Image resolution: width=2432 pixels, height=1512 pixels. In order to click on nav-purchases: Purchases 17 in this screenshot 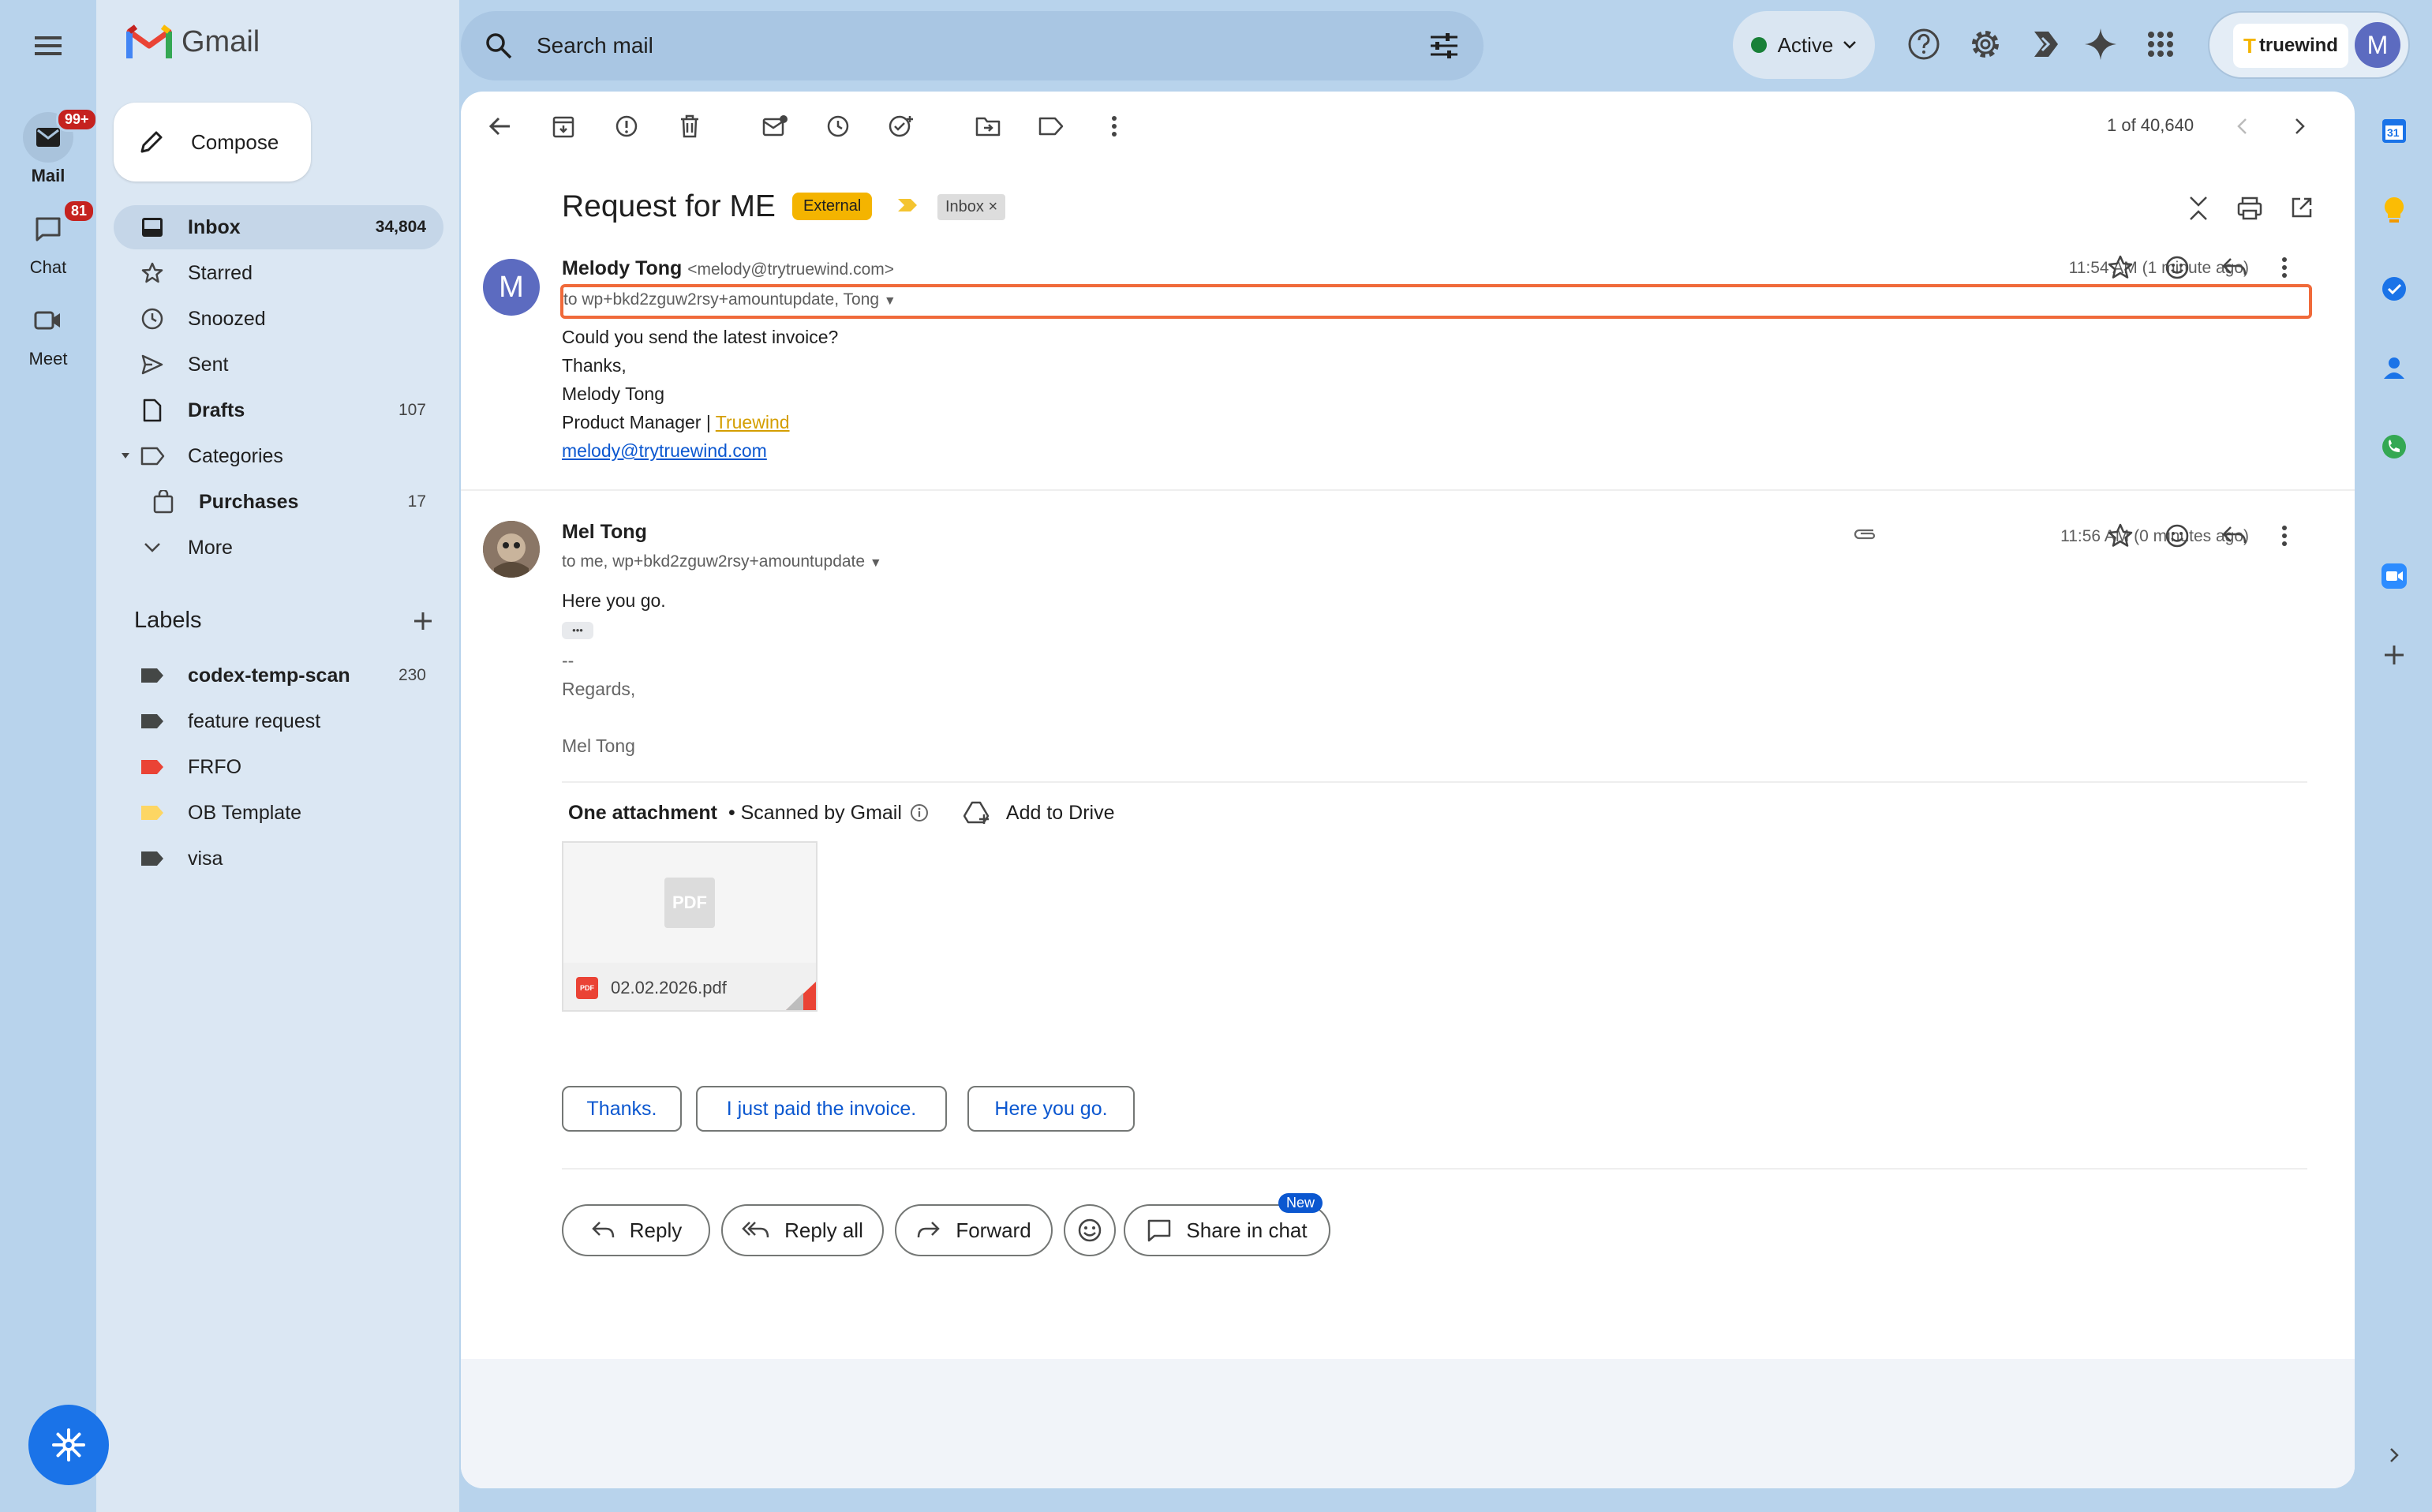, I will do `click(278, 502)`.